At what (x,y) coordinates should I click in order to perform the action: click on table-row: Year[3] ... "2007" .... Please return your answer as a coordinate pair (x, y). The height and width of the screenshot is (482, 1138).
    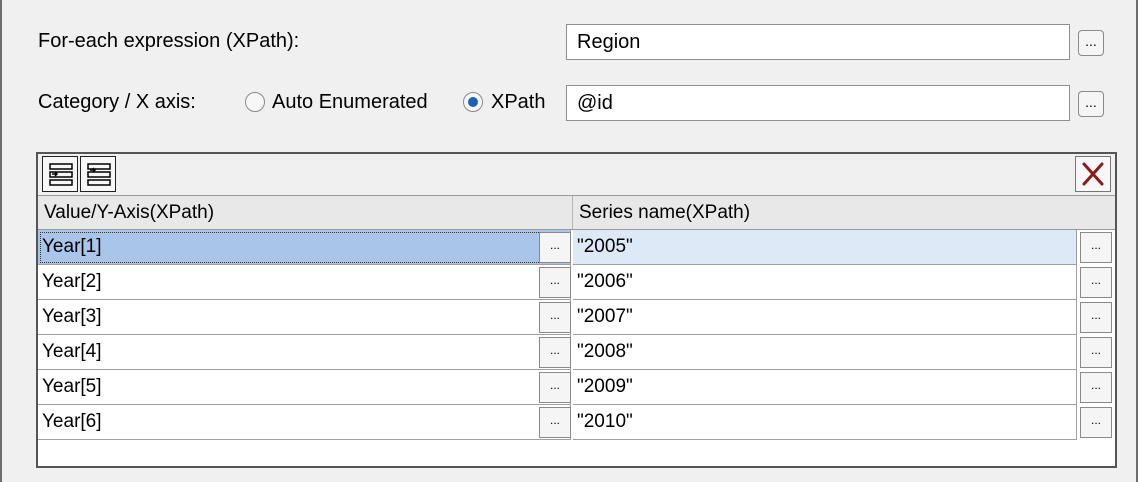
    Looking at the image, I should click on (576, 317).